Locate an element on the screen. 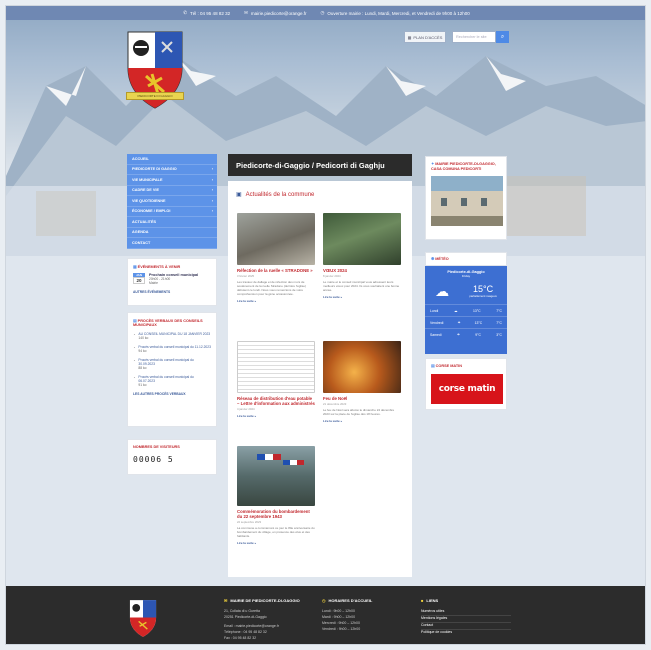 This screenshot has height=650, width=651. nav-item-actualites: ACTUALITÉS is located at coordinates (172, 222).